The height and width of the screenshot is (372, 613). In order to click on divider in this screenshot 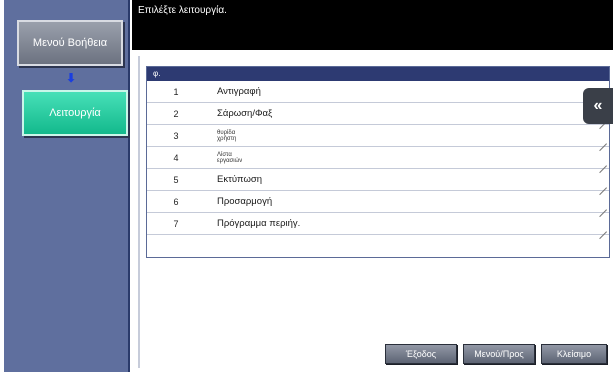, I will do `click(139, 212)`.